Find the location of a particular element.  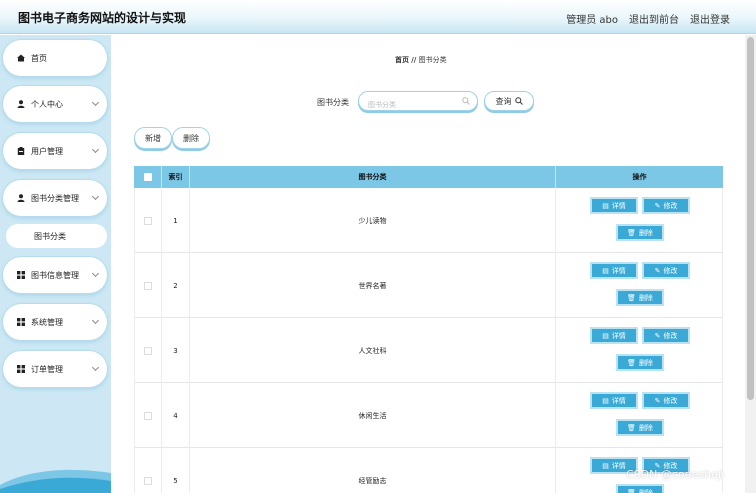

sidebar-item-label: 订单管理 is located at coordinates (47, 369).